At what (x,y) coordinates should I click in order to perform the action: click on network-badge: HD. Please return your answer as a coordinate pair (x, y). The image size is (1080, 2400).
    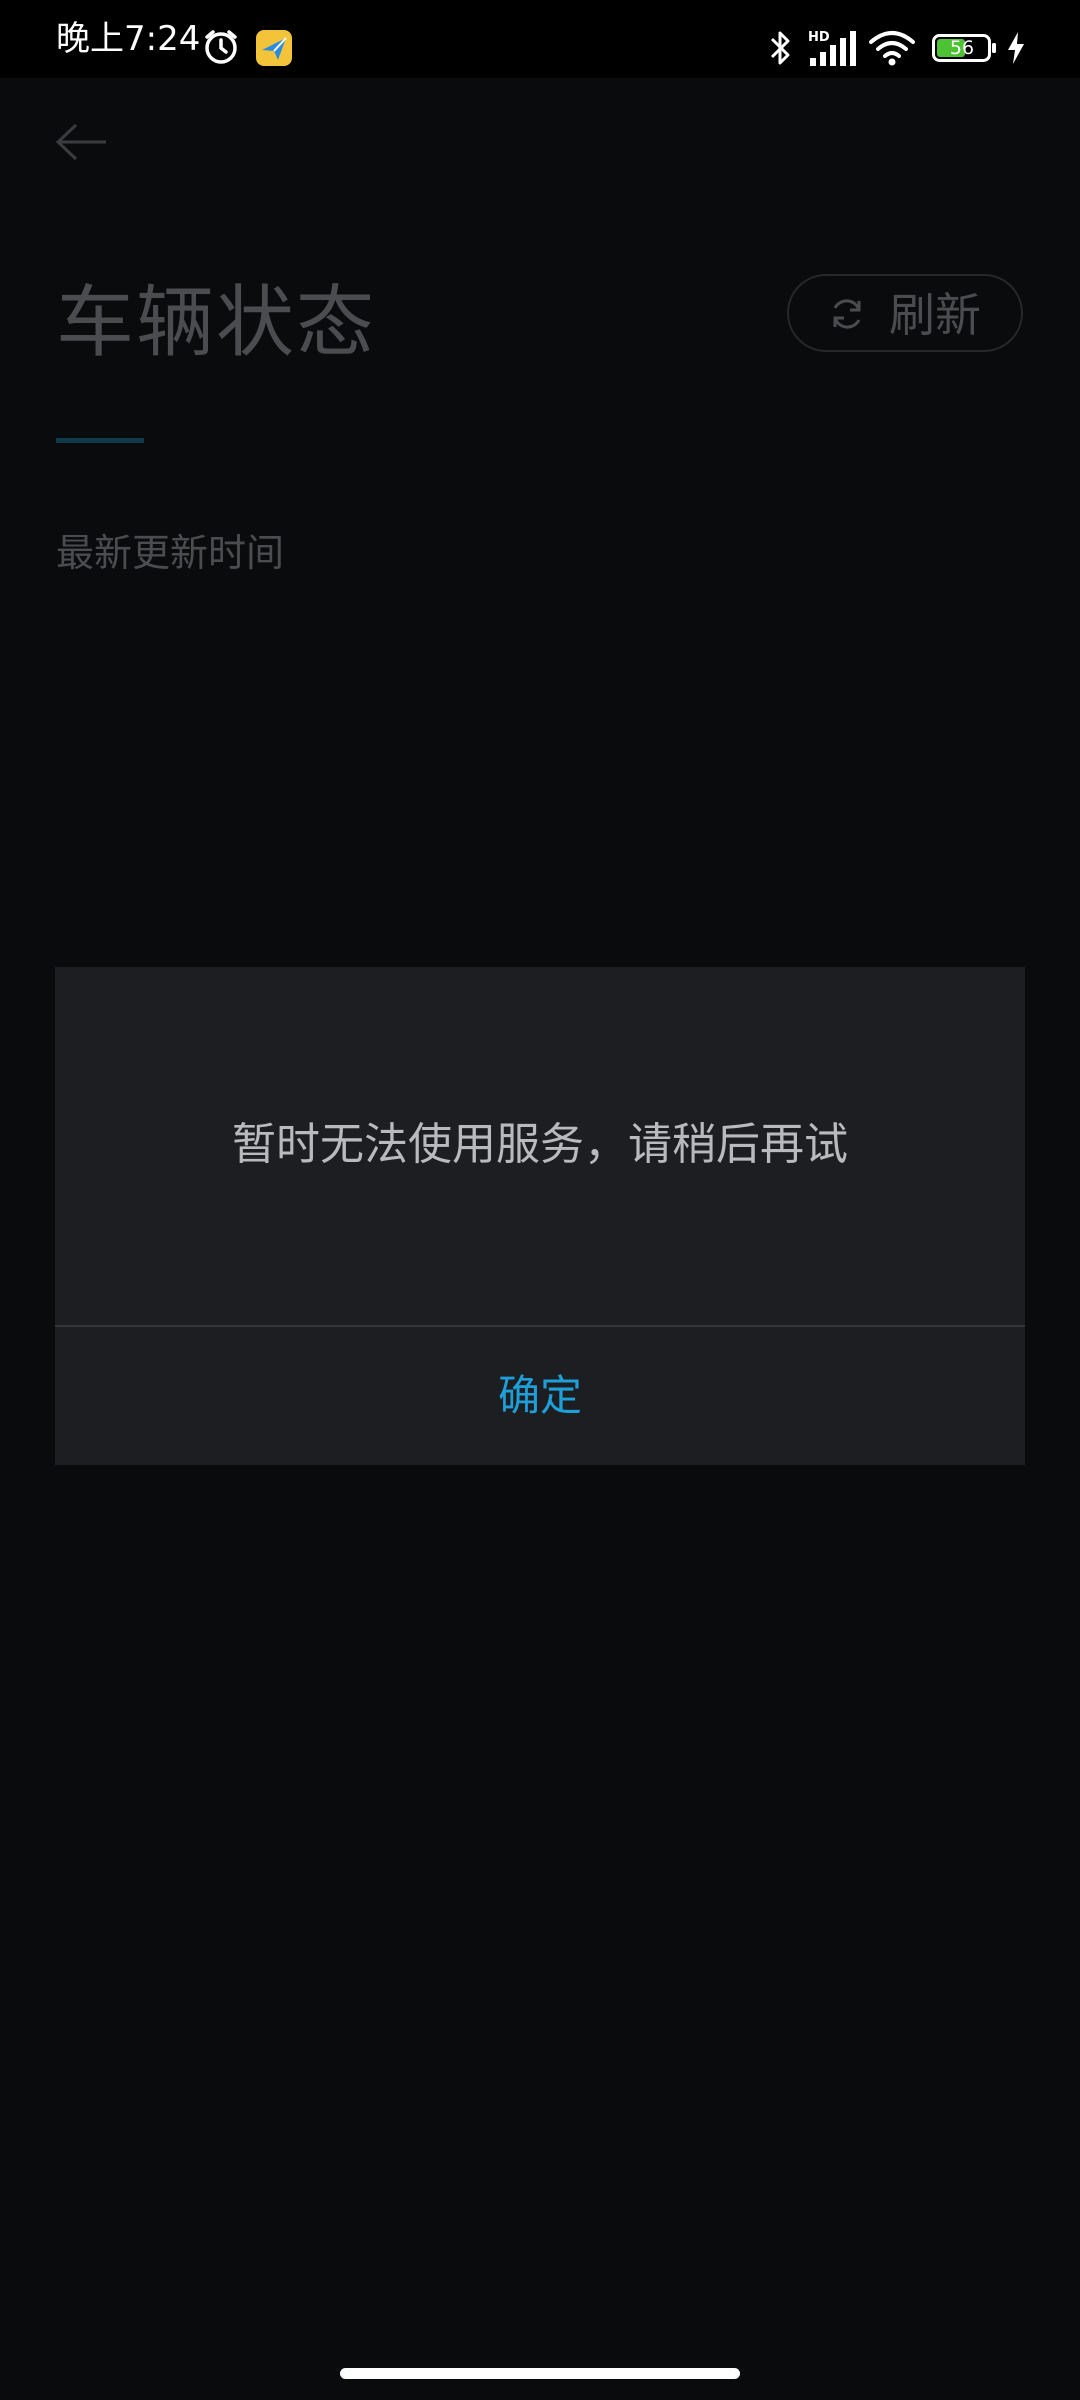
    Looking at the image, I should click on (819, 37).